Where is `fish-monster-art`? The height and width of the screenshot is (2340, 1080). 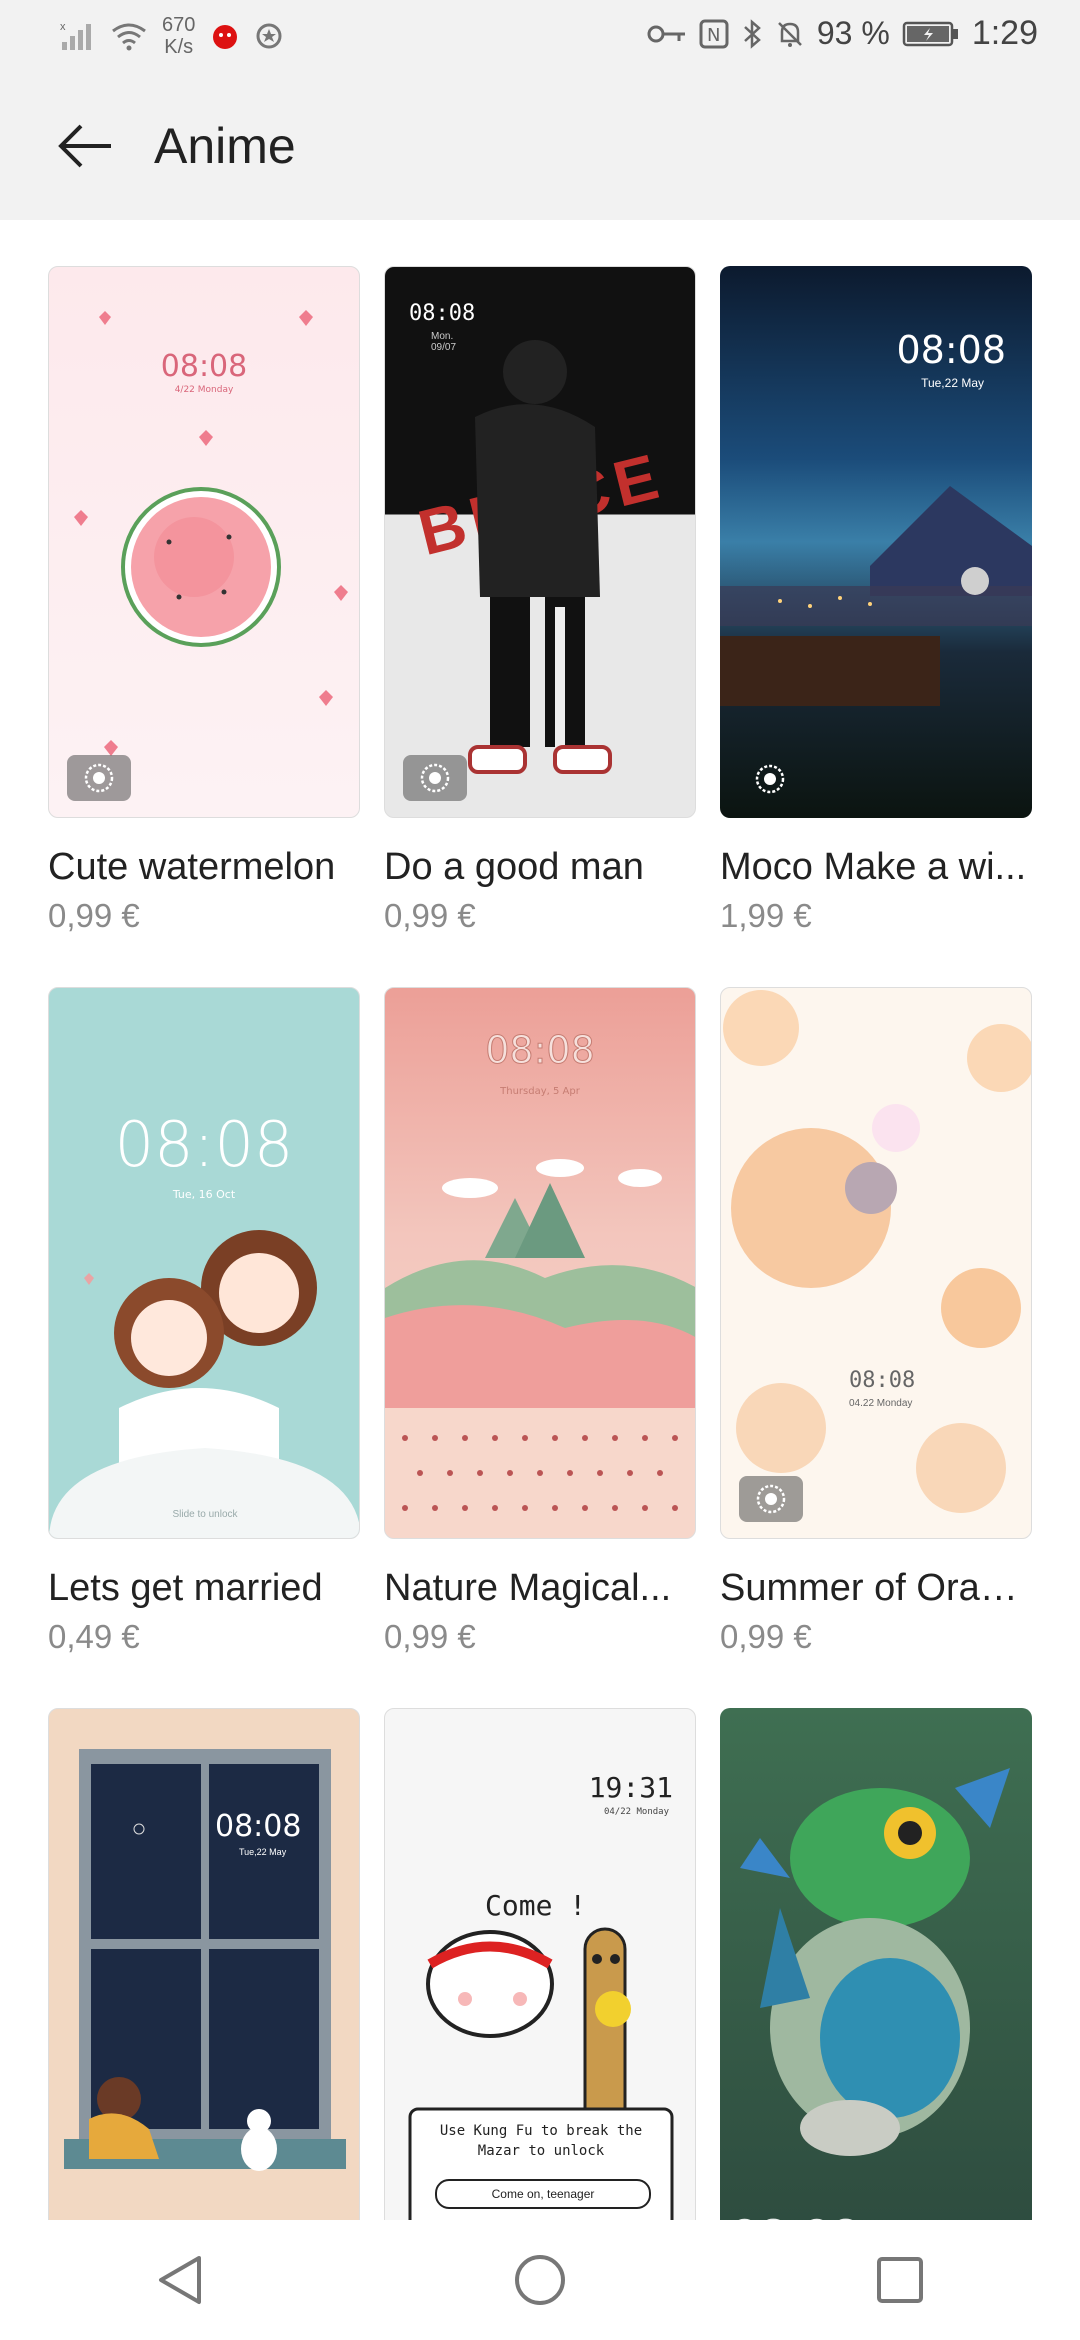
fish-monster-art is located at coordinates (875, 1962).